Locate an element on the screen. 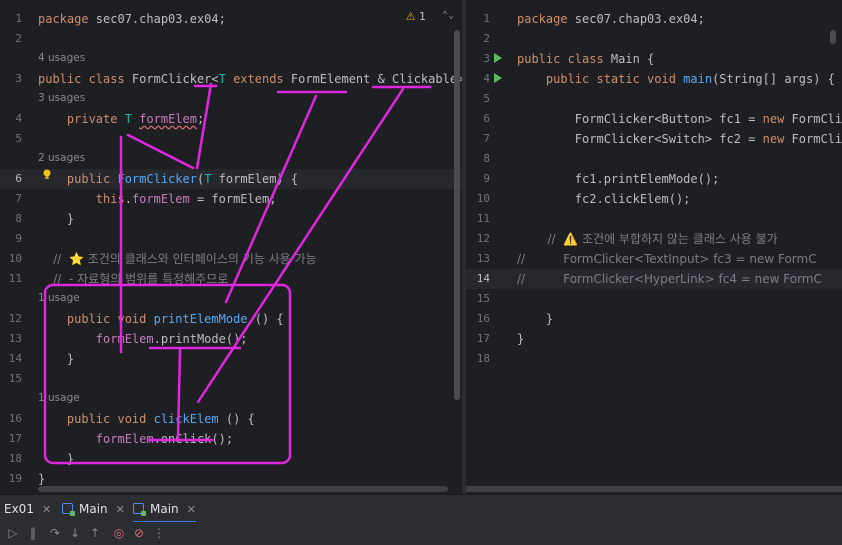  code-line: 9 is located at coordinates (231, 239).